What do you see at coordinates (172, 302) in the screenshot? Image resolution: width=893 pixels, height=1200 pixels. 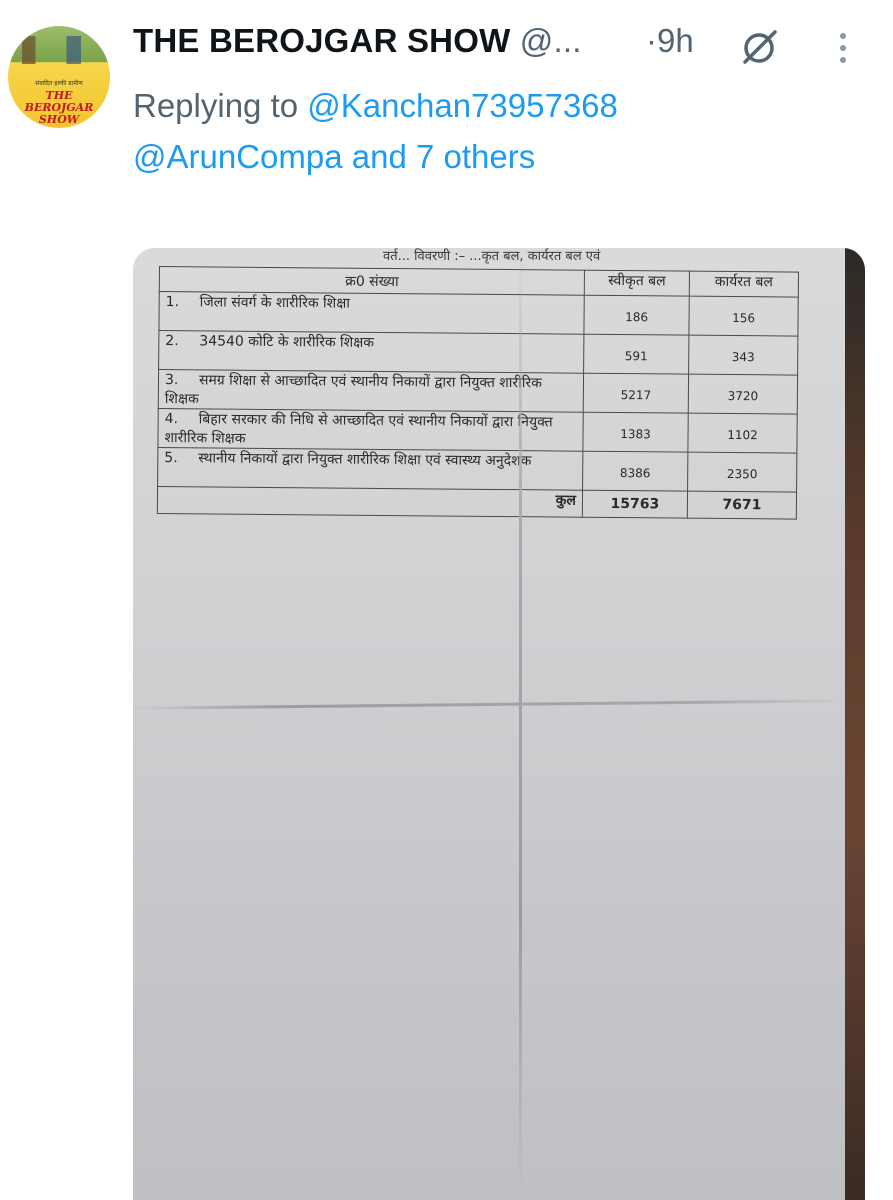 I see `row-number: 1.` at bounding box center [172, 302].